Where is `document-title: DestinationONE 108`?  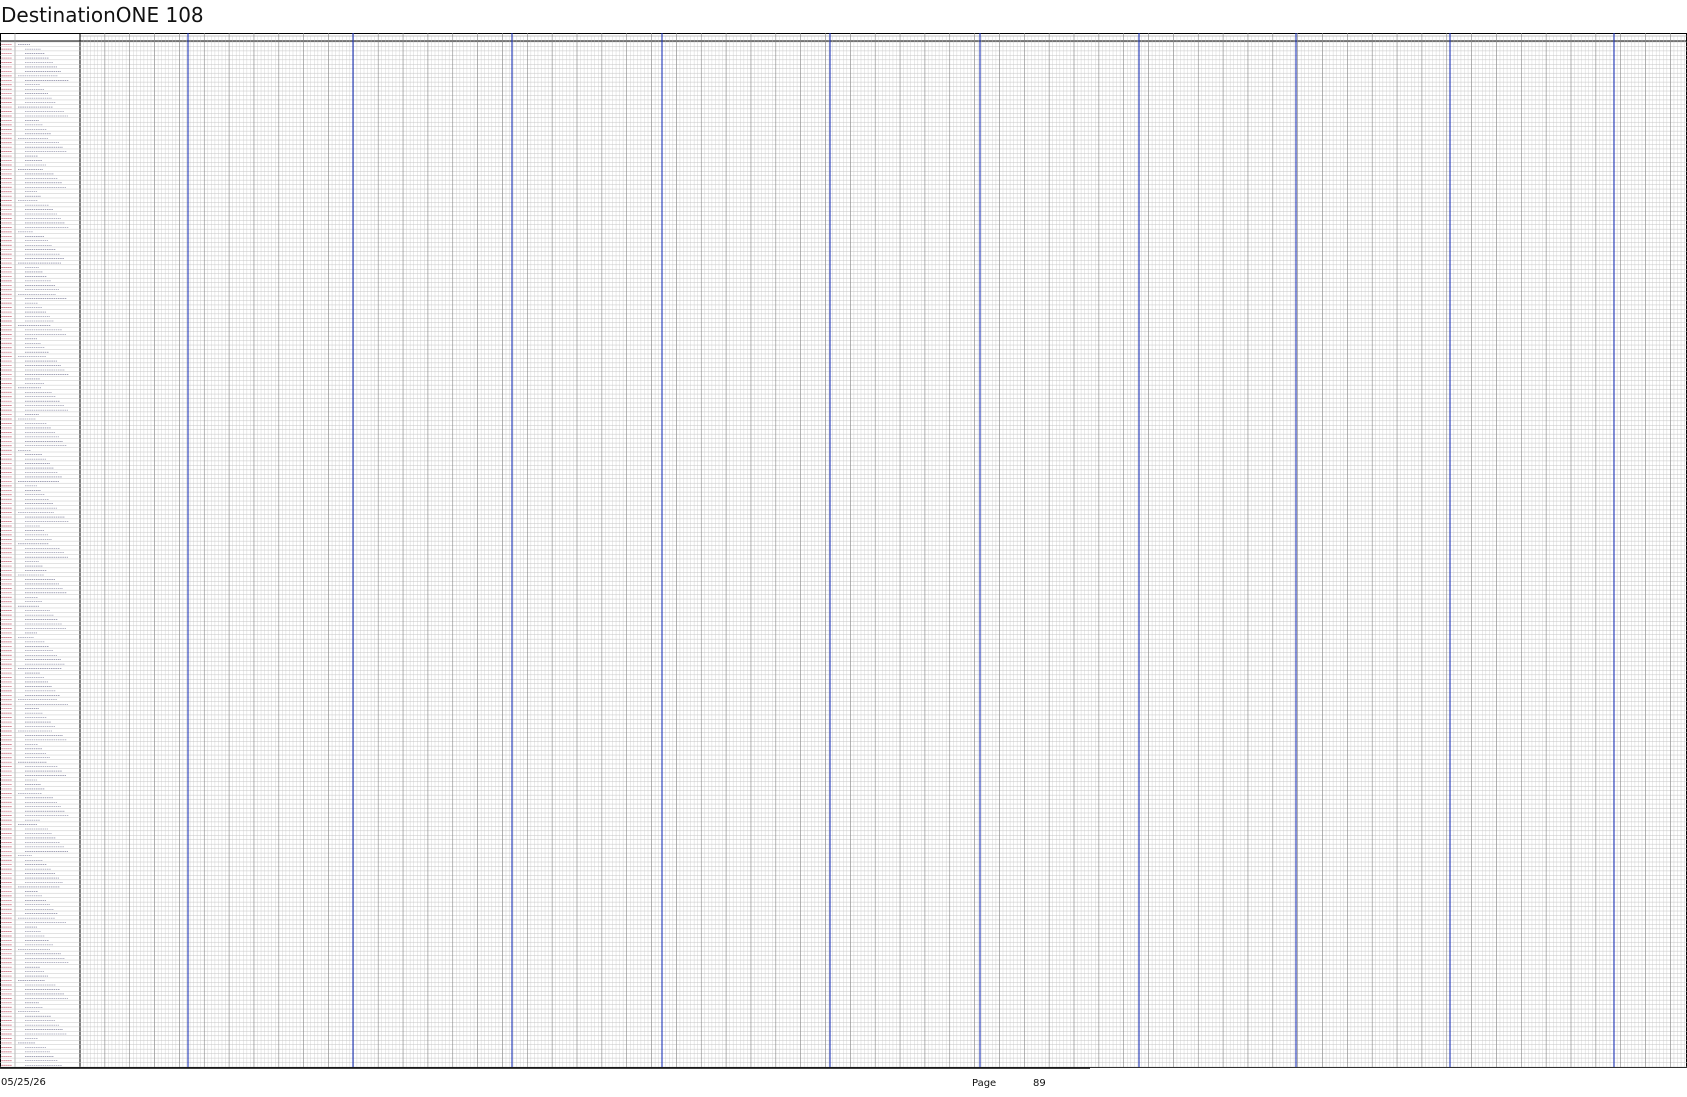
document-title: DestinationONE 108 is located at coordinates (102, 15).